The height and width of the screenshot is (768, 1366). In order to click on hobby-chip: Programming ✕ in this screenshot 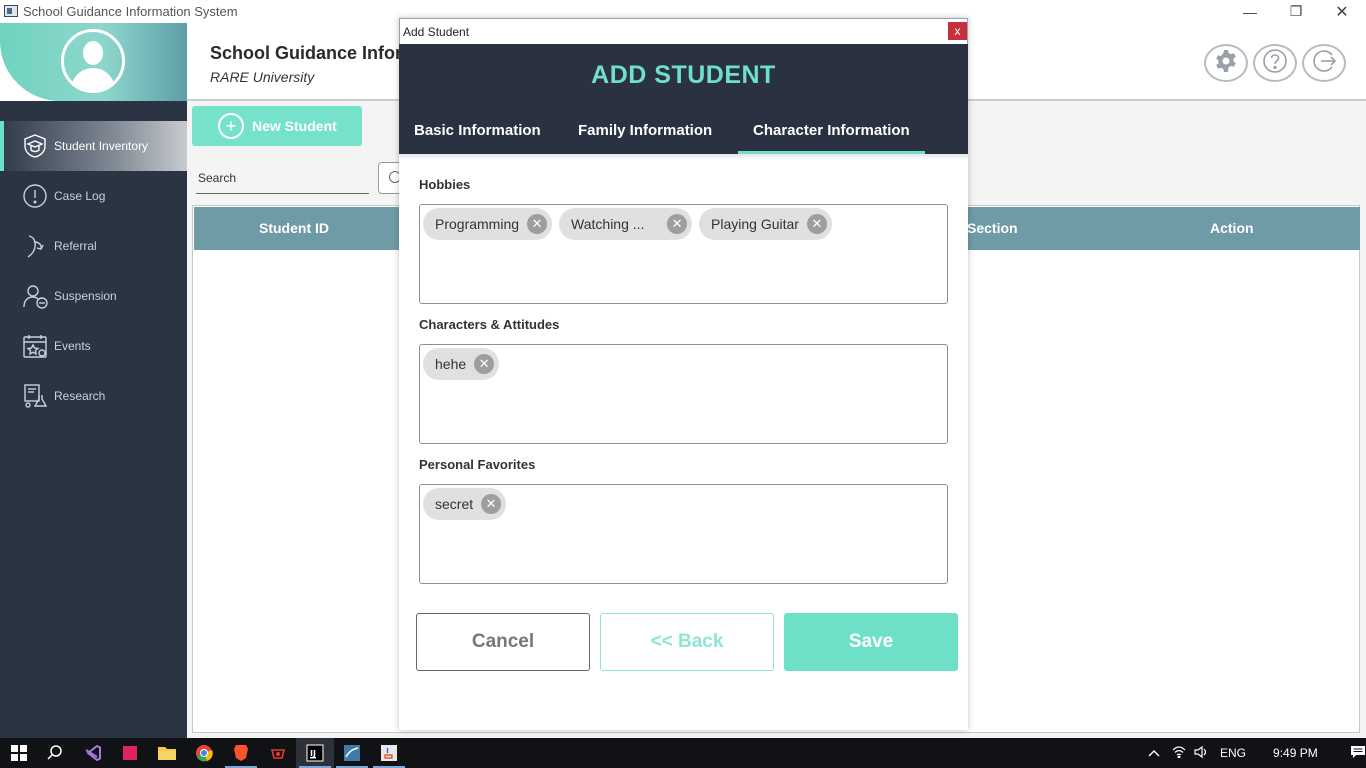, I will do `click(488, 224)`.